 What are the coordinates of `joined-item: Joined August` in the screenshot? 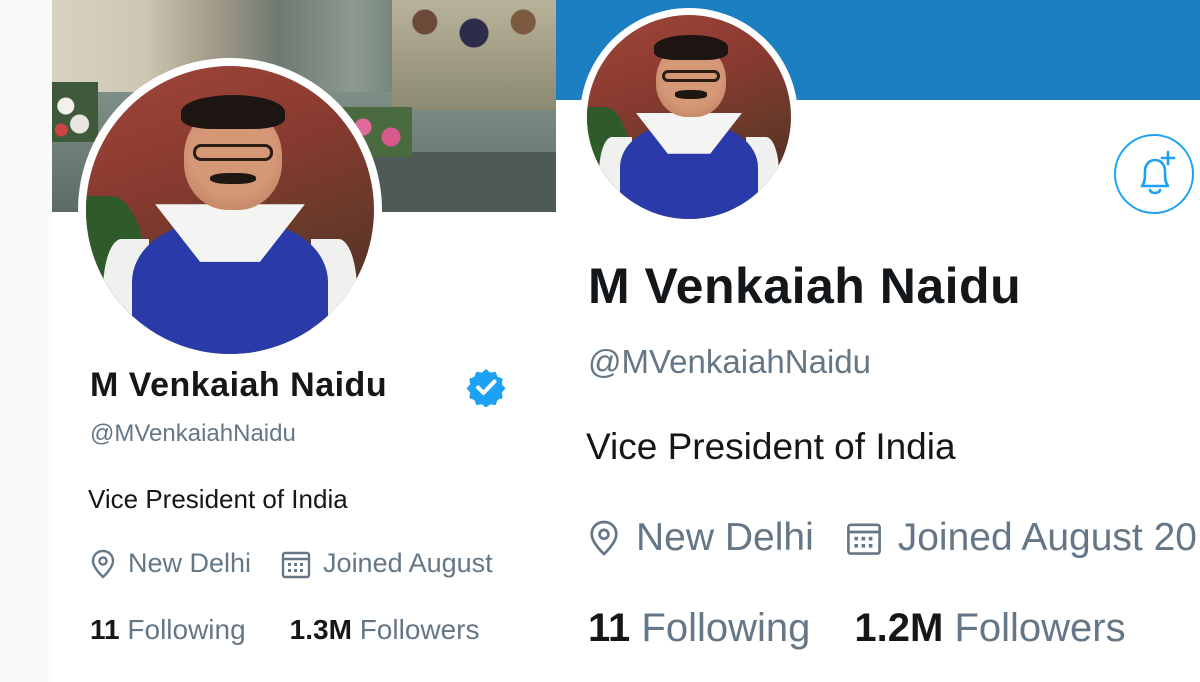 It's located at (387, 563).